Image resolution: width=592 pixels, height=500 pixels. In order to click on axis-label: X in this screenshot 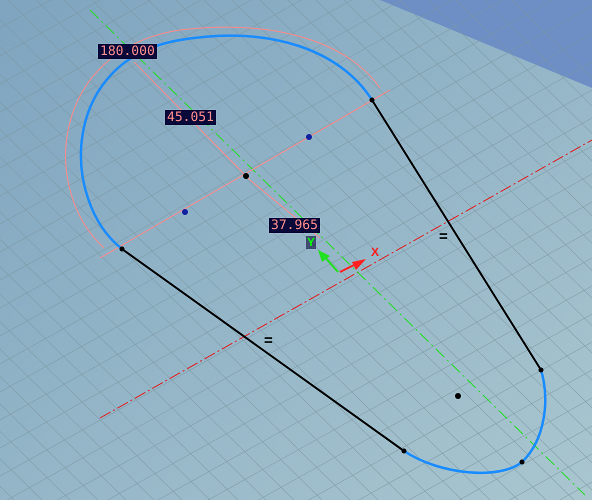, I will do `click(375, 252)`.